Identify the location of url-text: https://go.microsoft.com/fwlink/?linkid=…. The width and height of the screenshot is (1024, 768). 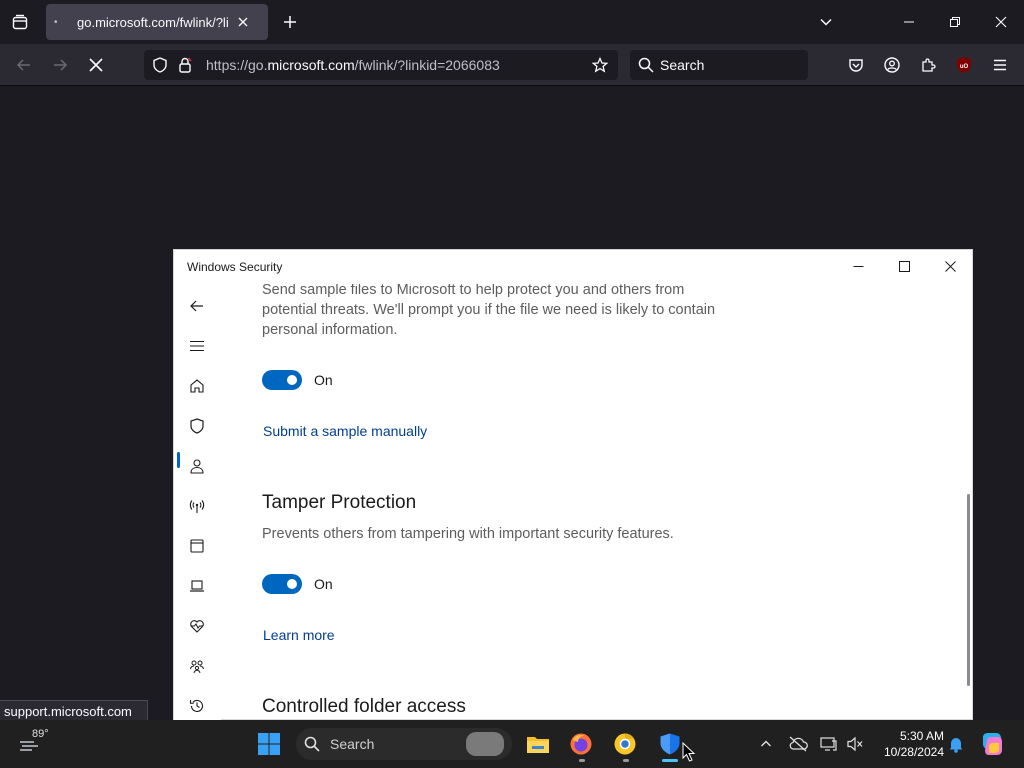
(353, 65).